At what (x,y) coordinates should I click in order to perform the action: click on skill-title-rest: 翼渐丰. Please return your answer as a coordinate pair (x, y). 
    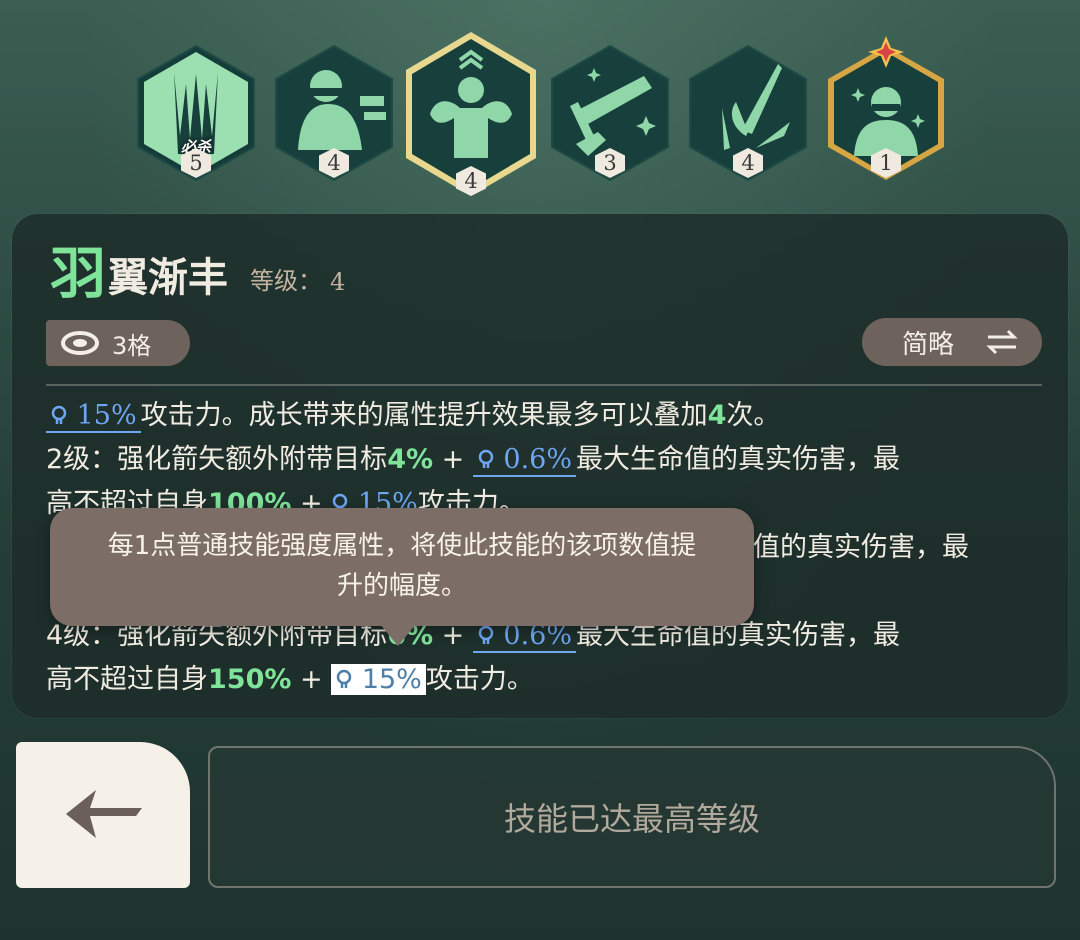
    Looking at the image, I should click on (168, 277).